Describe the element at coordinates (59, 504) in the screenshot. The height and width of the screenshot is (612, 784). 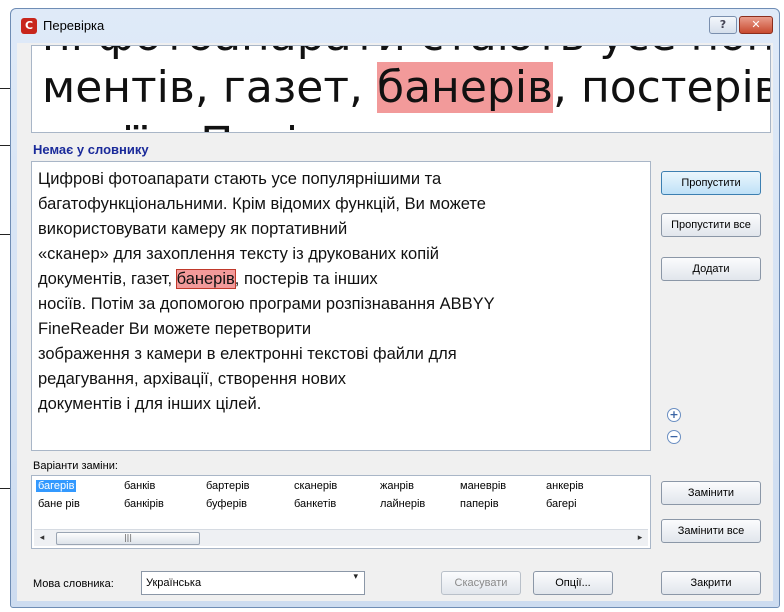
I see `variant-item: бане рів` at that location.